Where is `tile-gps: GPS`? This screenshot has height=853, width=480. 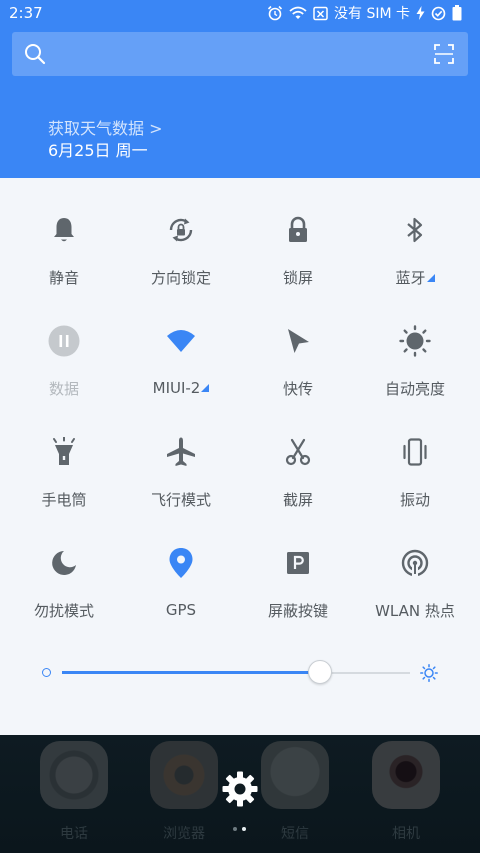
tile-gps: GPS is located at coordinates (181, 566).